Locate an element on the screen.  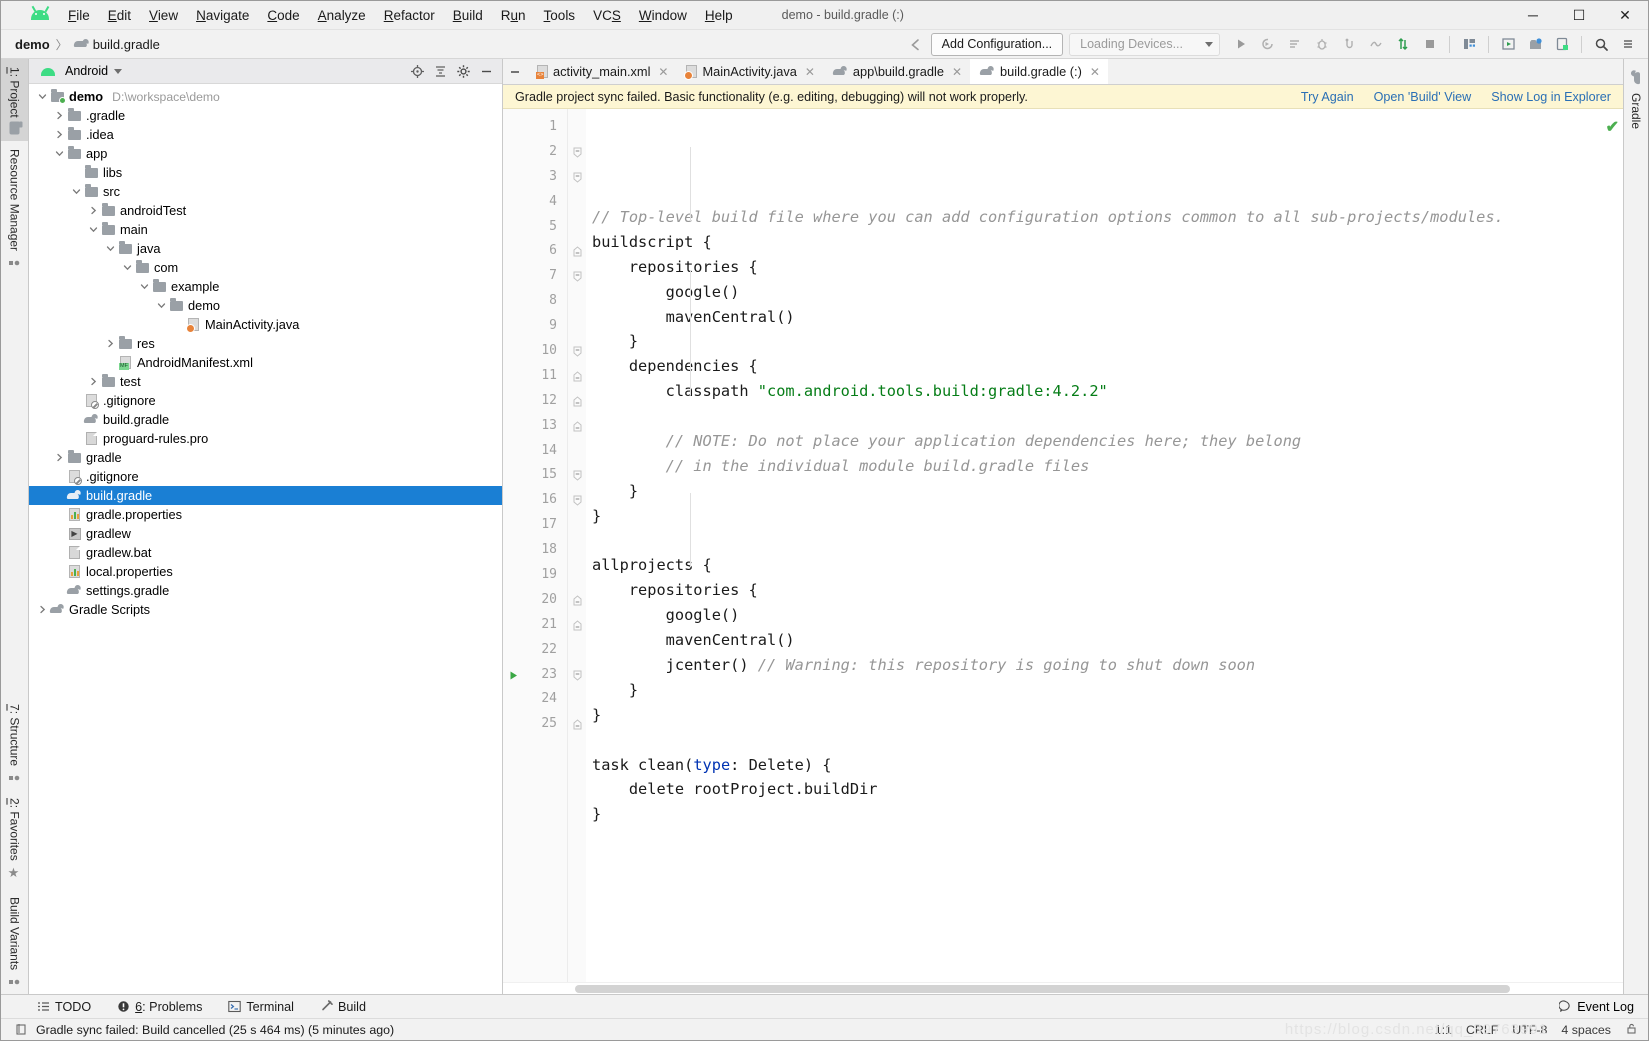
tree-node-demo: demo D:\workspace\demo is located at coordinates (265, 96).